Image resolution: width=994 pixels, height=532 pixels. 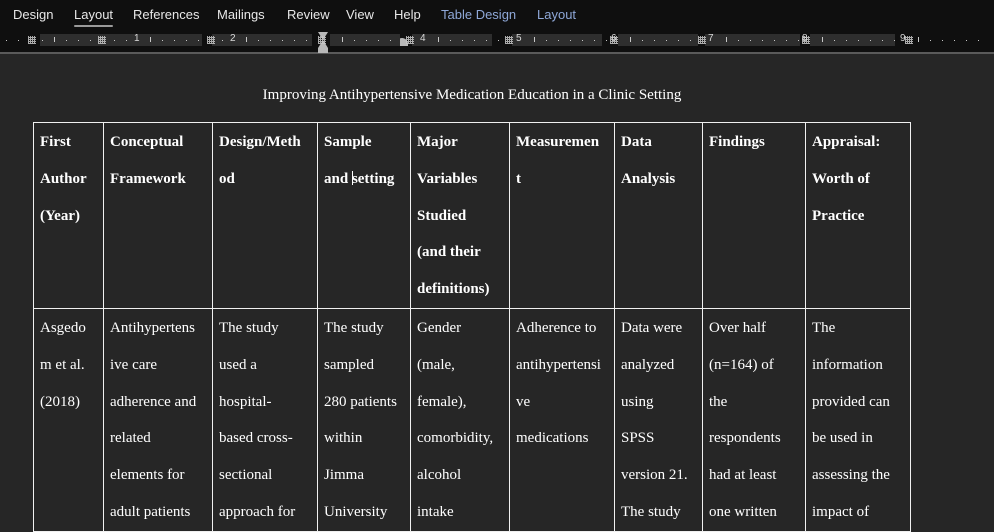 What do you see at coordinates (478, 14) in the screenshot?
I see `tab-table-design: Table Design` at bounding box center [478, 14].